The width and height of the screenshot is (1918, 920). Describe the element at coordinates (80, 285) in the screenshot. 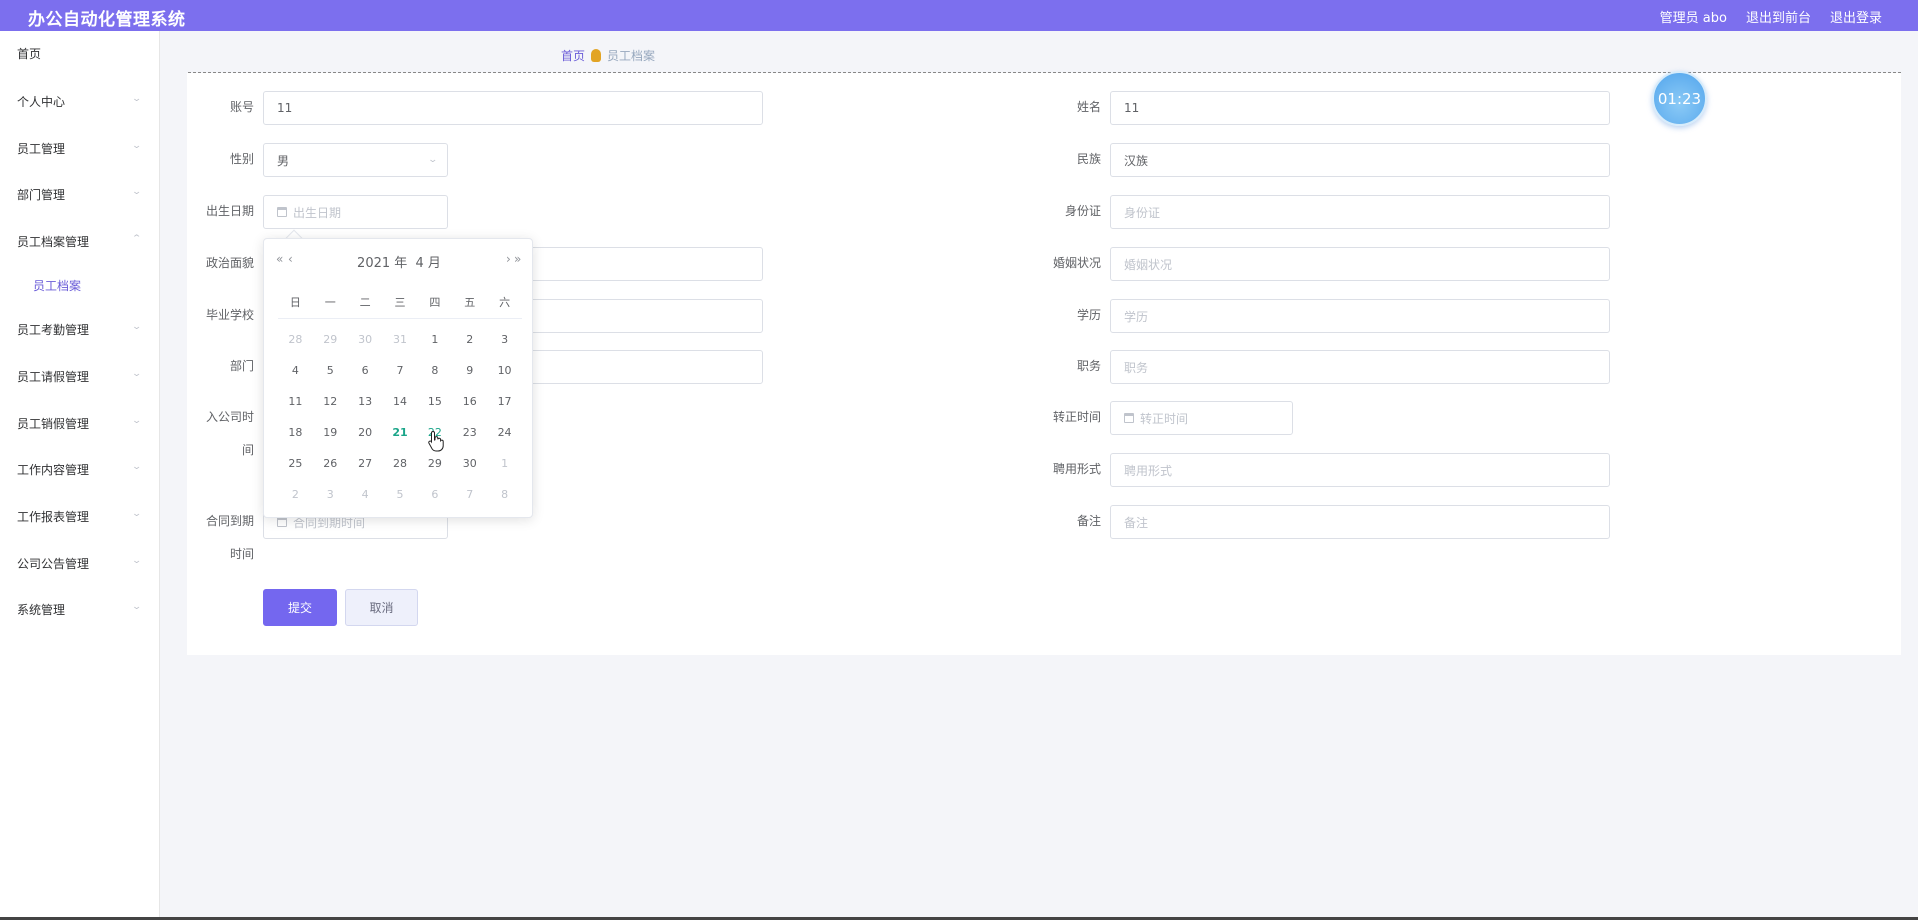

I see `sidebar-item-archive: 员工档案` at that location.